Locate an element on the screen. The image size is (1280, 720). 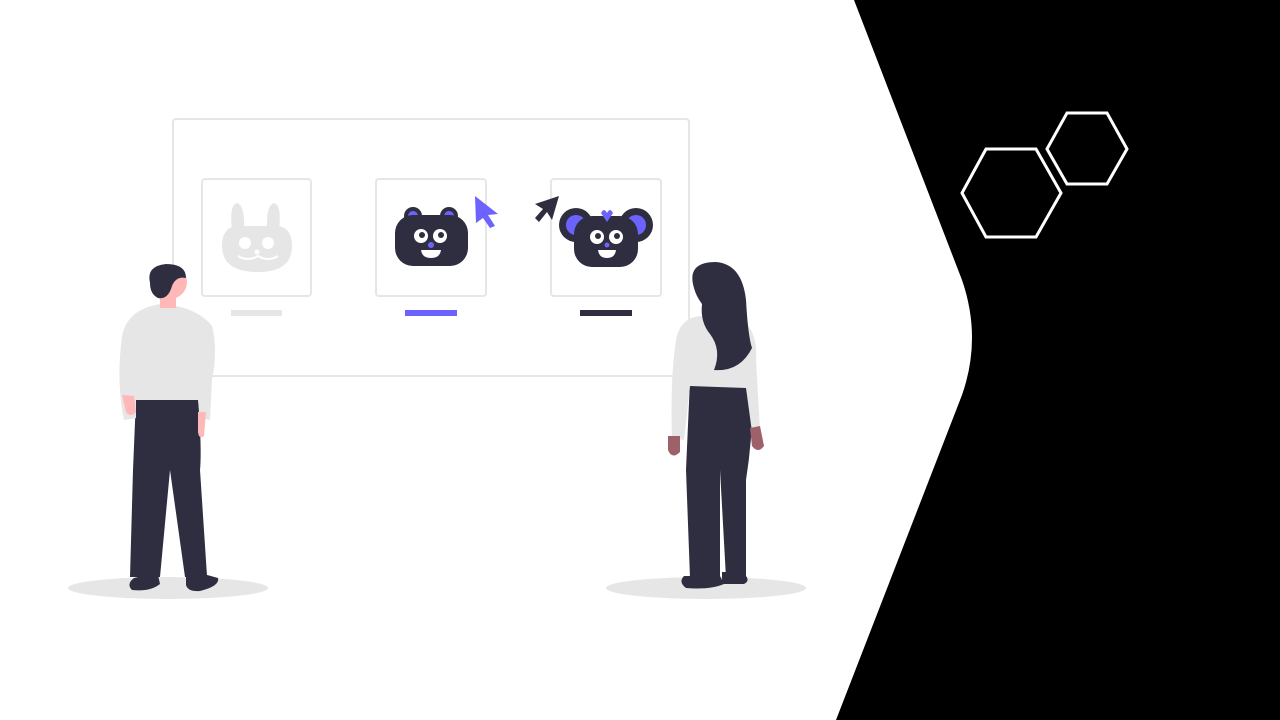
avatar-card-bear is located at coordinates (431, 237).